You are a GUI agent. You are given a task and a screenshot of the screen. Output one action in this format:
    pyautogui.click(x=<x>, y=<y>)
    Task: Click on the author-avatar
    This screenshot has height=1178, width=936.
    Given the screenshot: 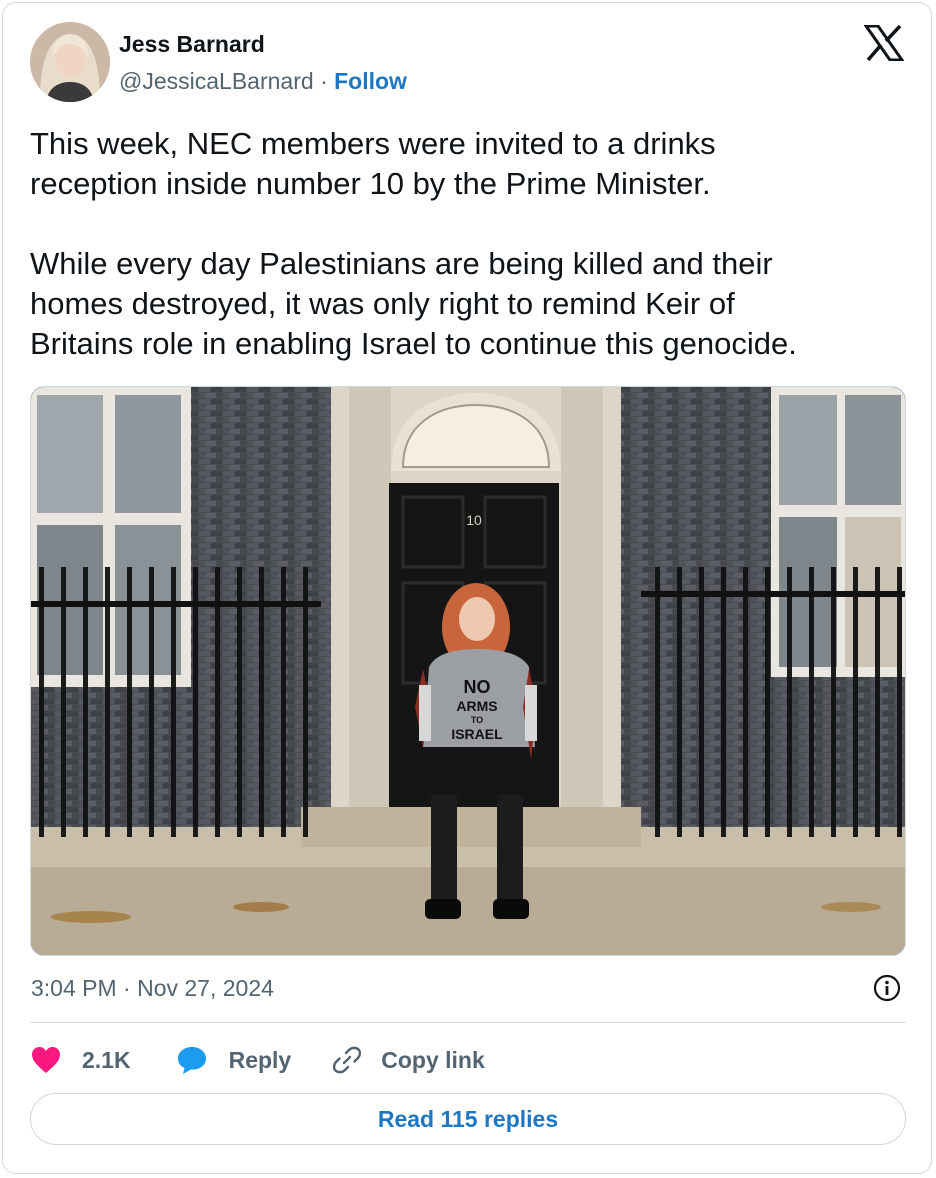 What is the action you would take?
    pyautogui.click(x=70, y=62)
    